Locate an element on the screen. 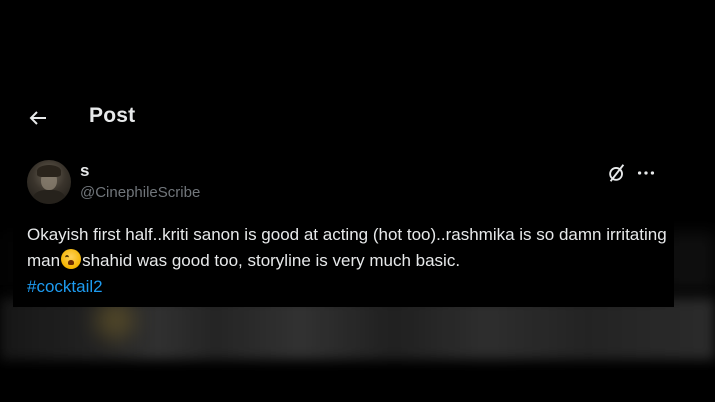 The width and height of the screenshot is (715, 402). more-horizontal-icon is located at coordinates (646, 173).